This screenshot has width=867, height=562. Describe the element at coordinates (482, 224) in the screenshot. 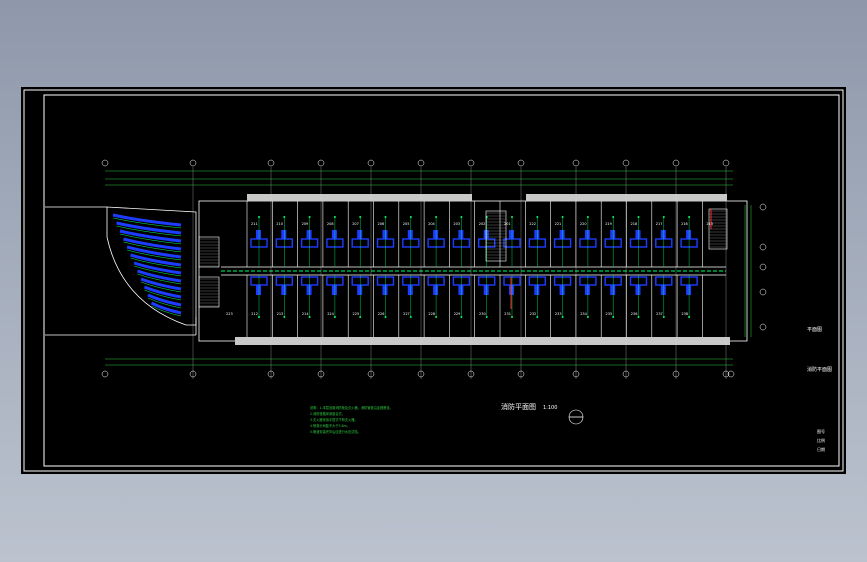

I see `room-number: 202` at that location.